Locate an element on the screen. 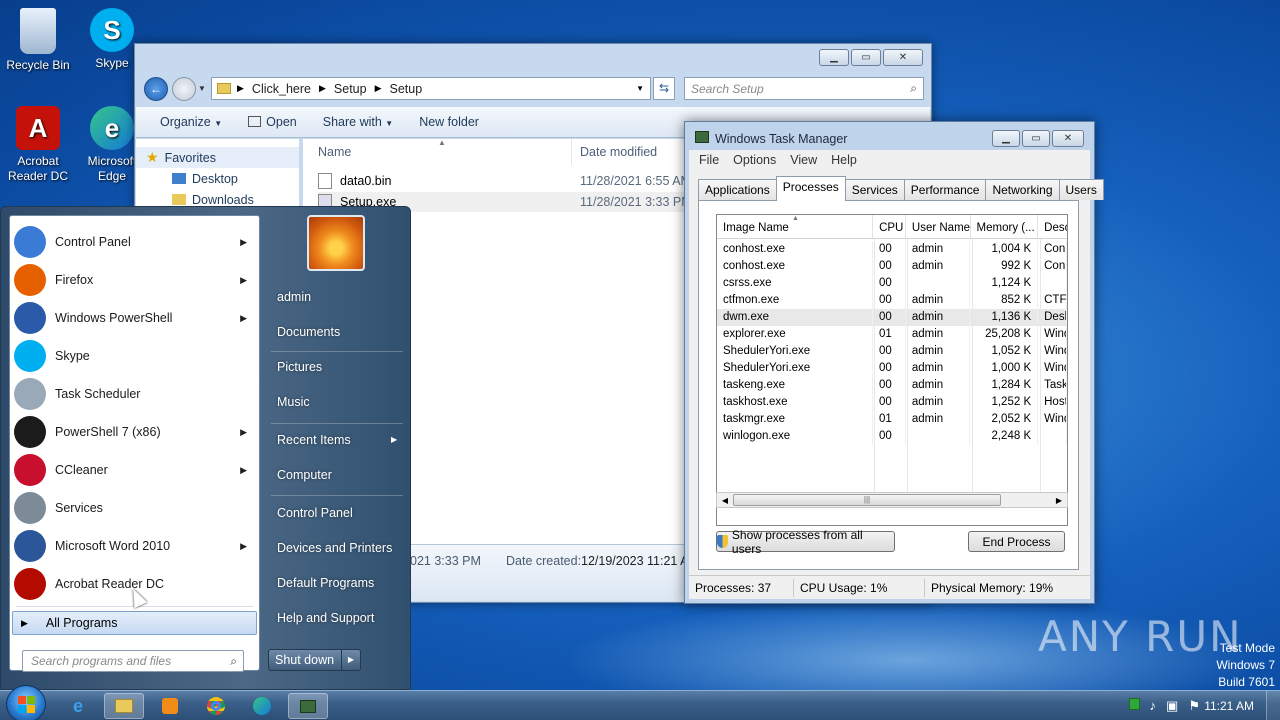  start-program-task-scheduler: Task Scheduler is located at coordinates (135, 394).